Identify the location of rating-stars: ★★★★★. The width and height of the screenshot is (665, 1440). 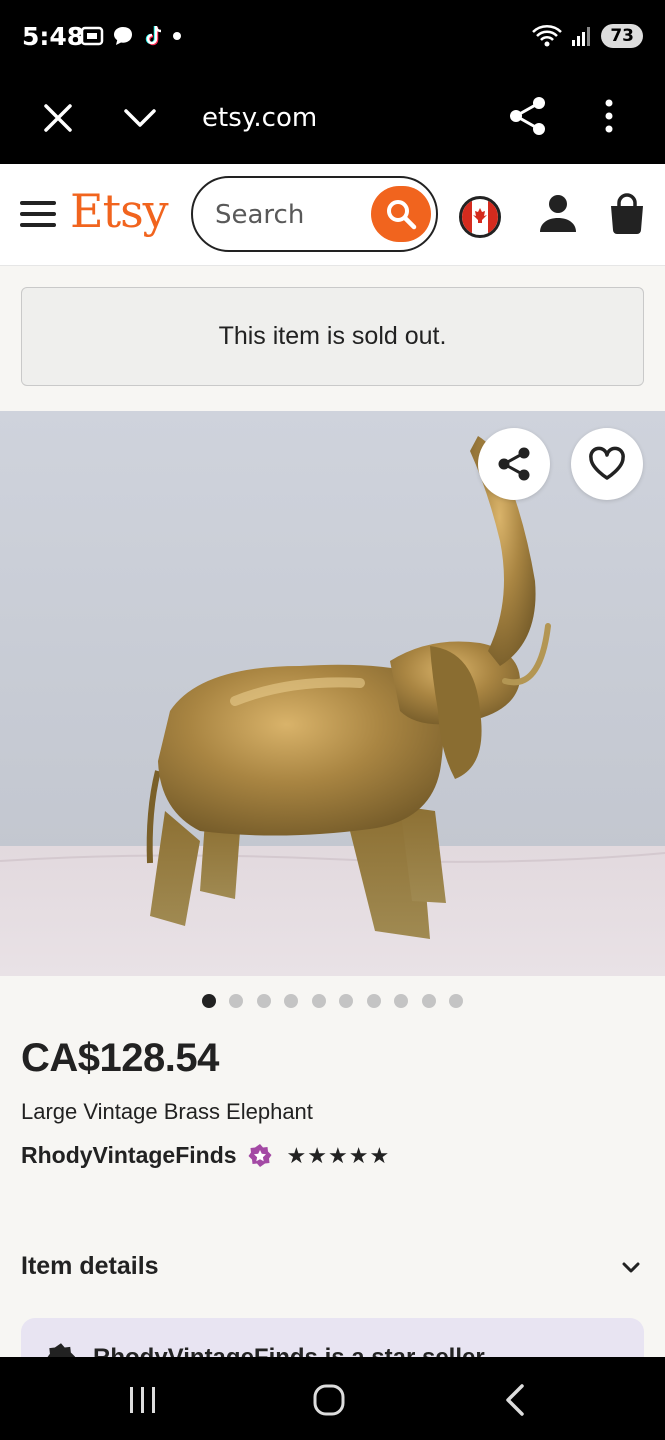
(338, 1155).